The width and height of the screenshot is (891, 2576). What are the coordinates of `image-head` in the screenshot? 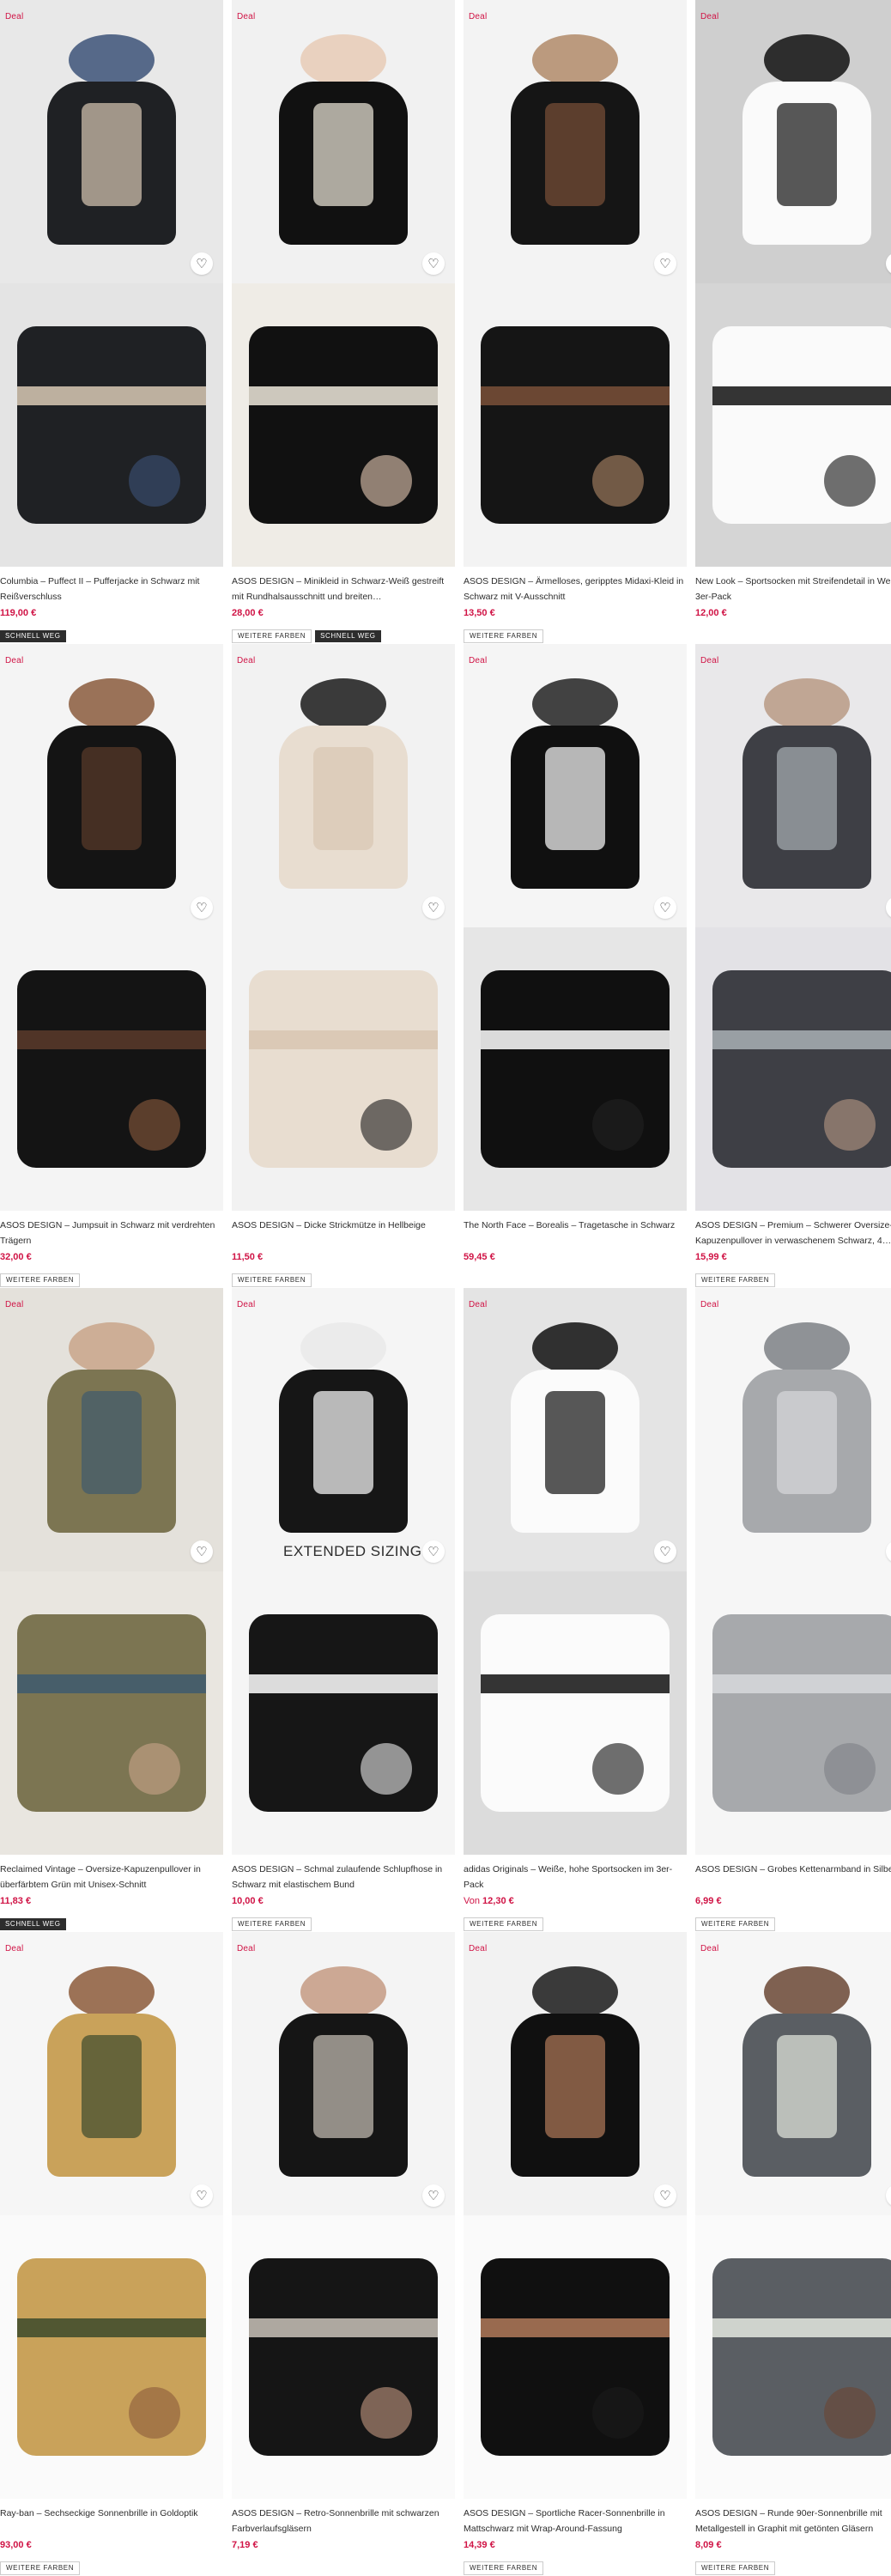 It's located at (343, 1992).